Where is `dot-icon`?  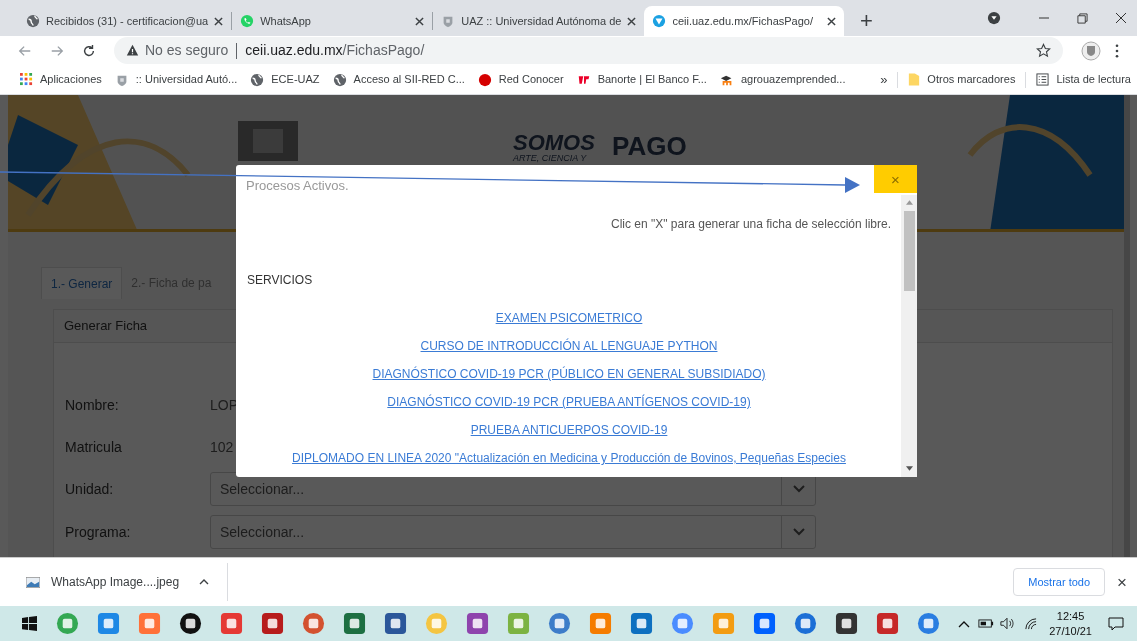 dot-icon is located at coordinates (484, 79).